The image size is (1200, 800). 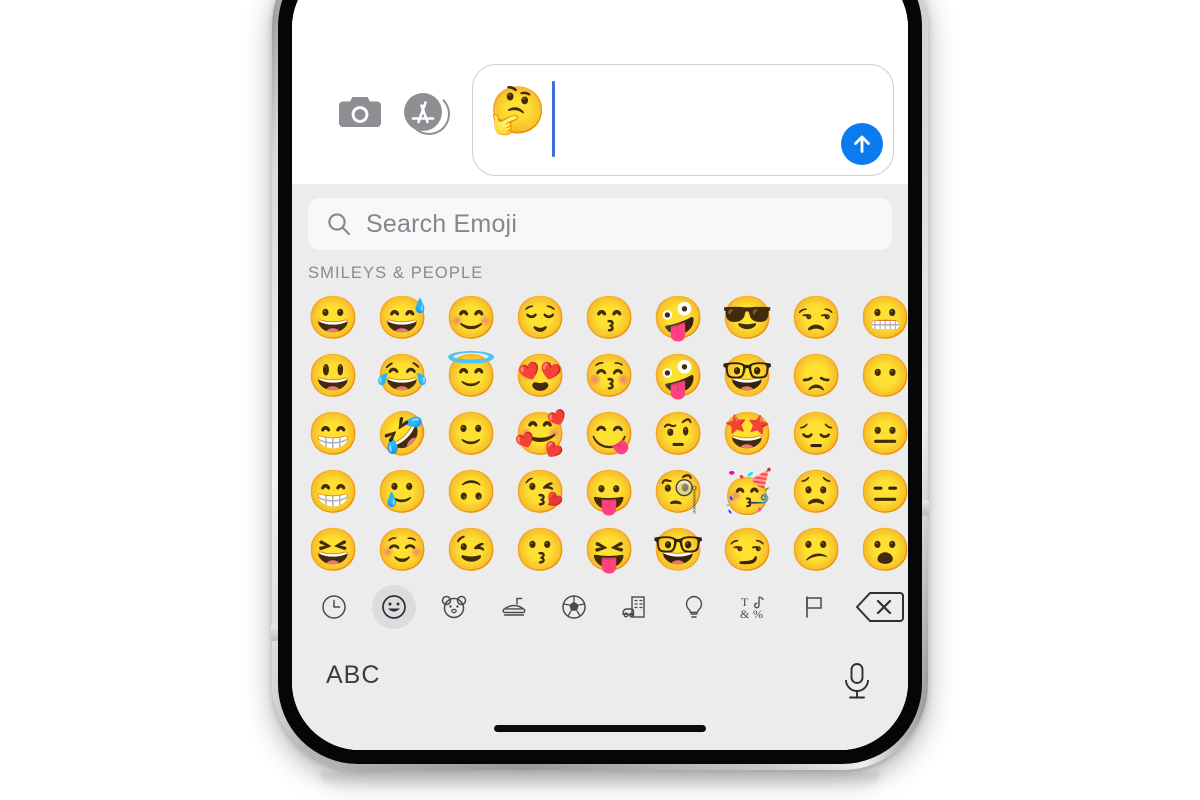 What do you see at coordinates (824, 376) in the screenshot?
I see `emoji-button: 😞` at bounding box center [824, 376].